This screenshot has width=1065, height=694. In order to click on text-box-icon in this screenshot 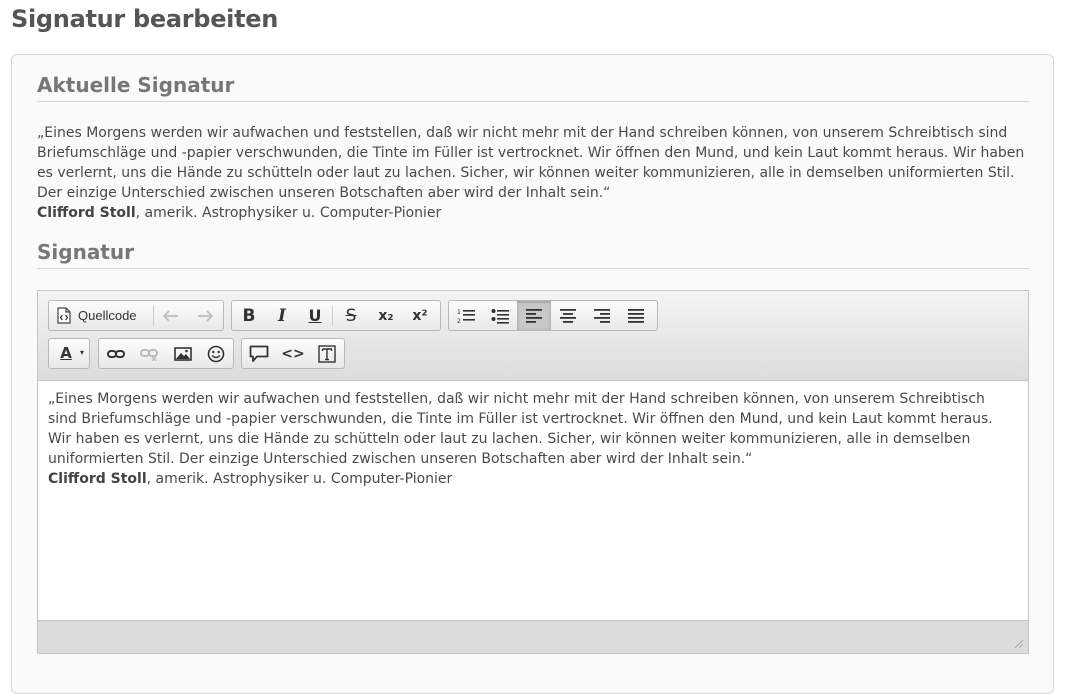, I will do `click(327, 353)`.